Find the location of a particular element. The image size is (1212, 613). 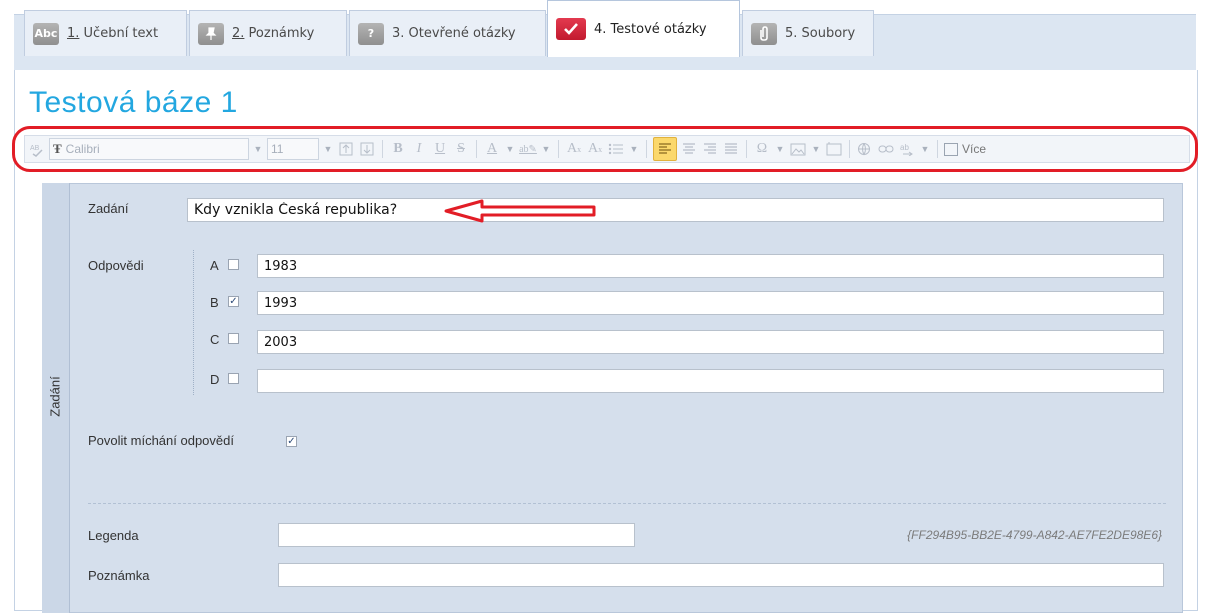

more-button: Více is located at coordinates (965, 149).